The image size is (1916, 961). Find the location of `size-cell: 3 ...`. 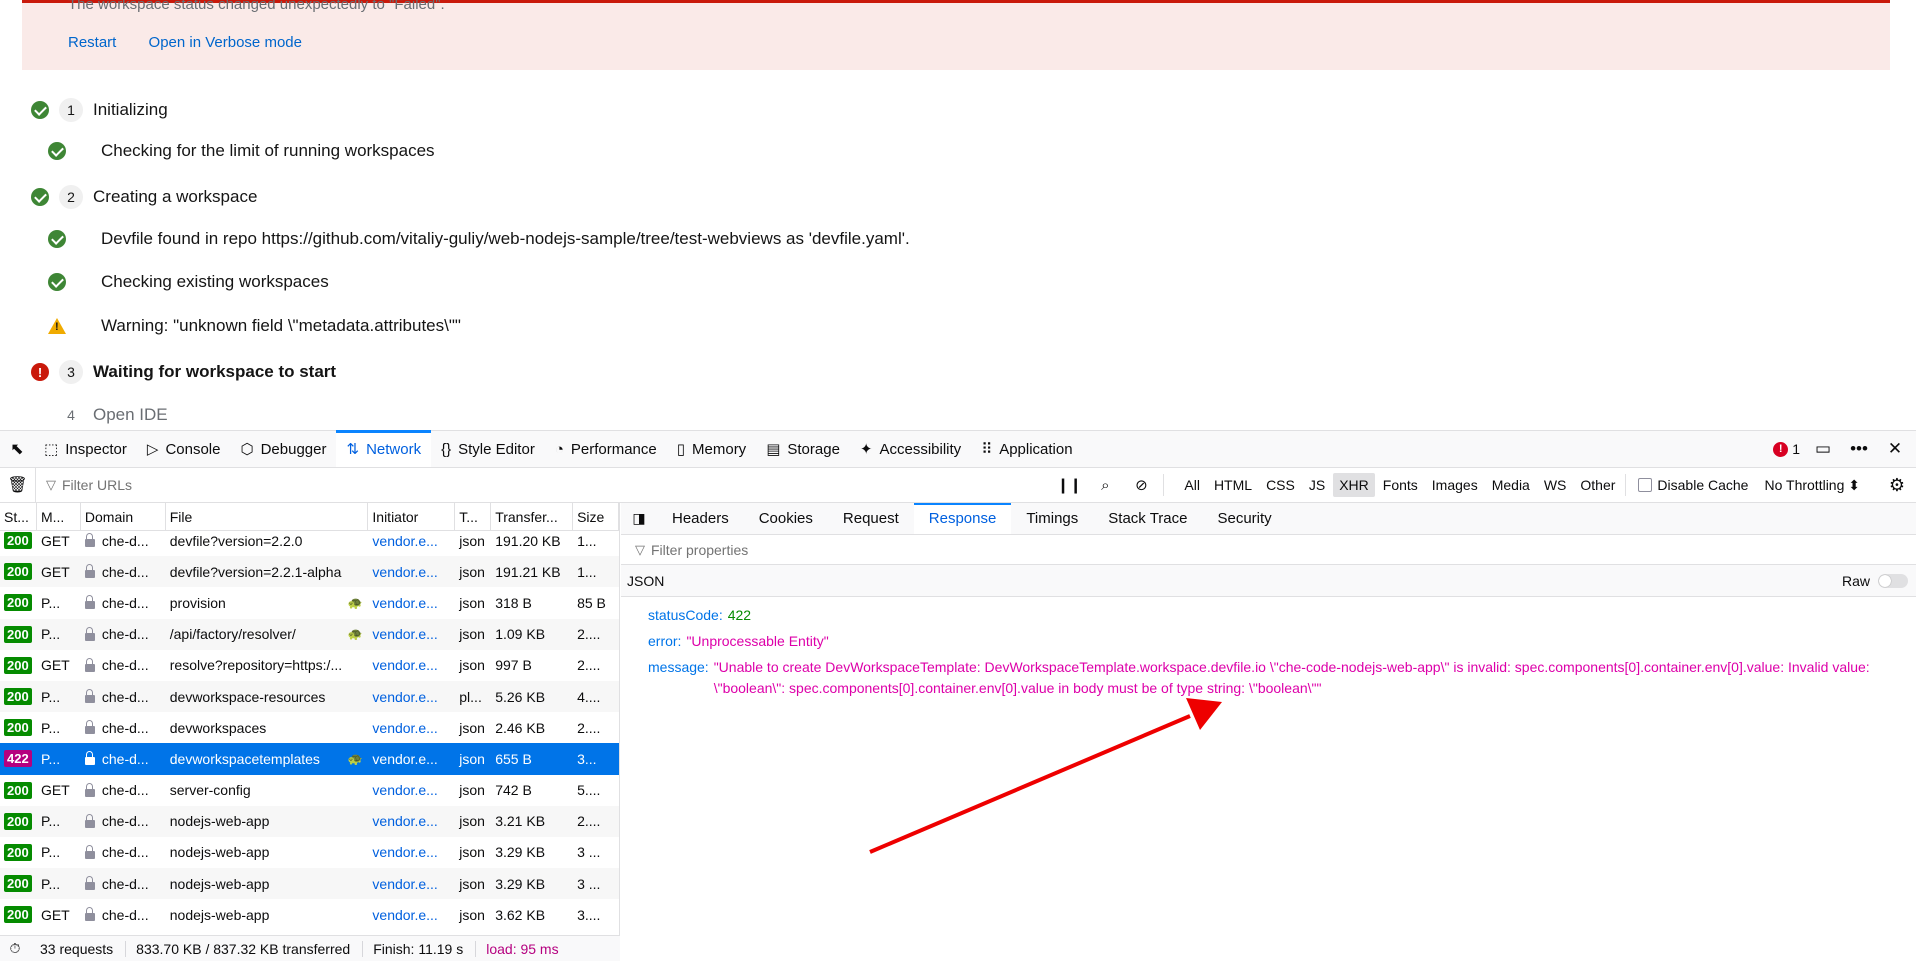

size-cell: 3 ... is located at coordinates (589, 883).